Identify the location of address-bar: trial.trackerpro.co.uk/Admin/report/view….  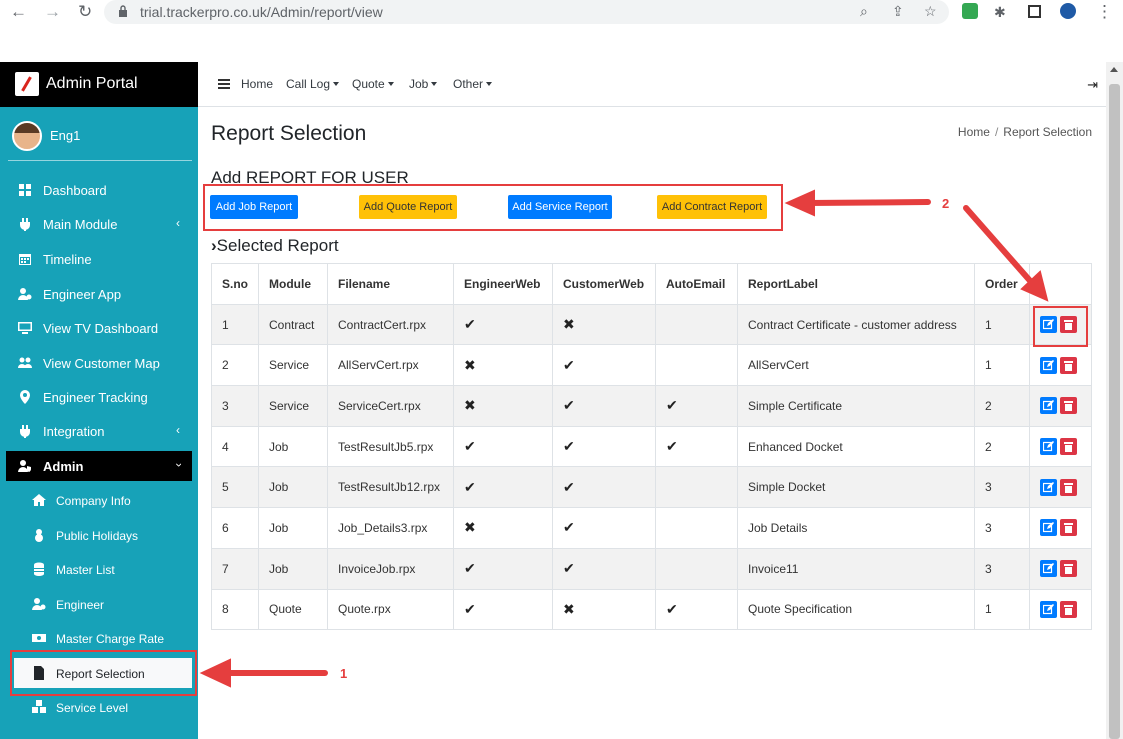
(526, 12).